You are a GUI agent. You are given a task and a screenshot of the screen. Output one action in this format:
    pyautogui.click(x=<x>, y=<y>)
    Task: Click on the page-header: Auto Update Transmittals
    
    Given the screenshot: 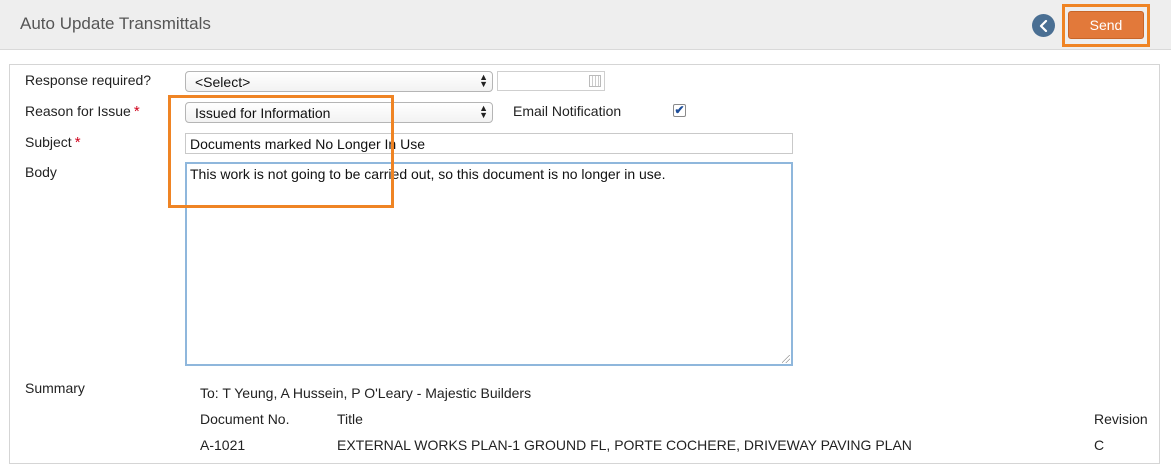 What is the action you would take?
    pyautogui.click(x=585, y=25)
    